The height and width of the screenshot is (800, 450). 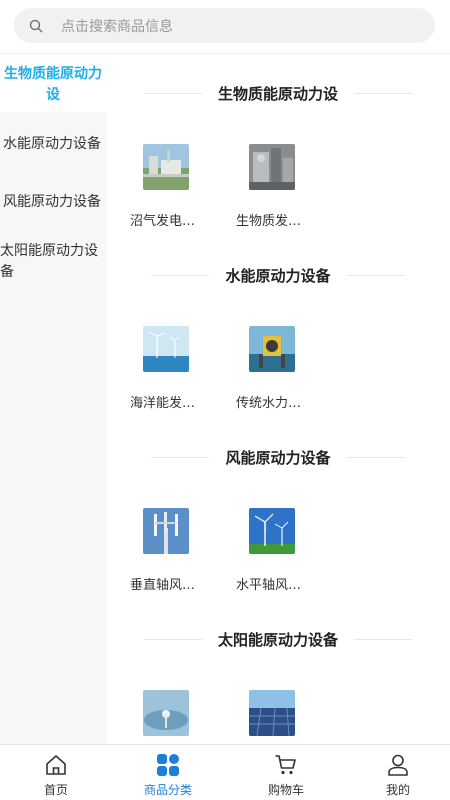 I want to click on section-title: 太阳能原动力设备, so click(x=277, y=639).